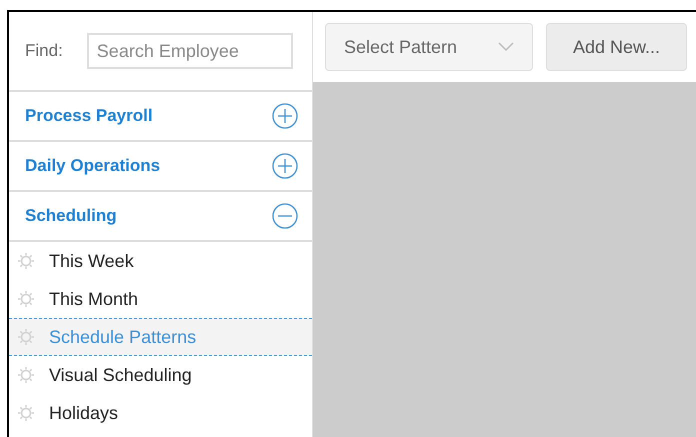  What do you see at coordinates (429, 47) in the screenshot?
I see `pattern-dropdown: Select Pattern` at bounding box center [429, 47].